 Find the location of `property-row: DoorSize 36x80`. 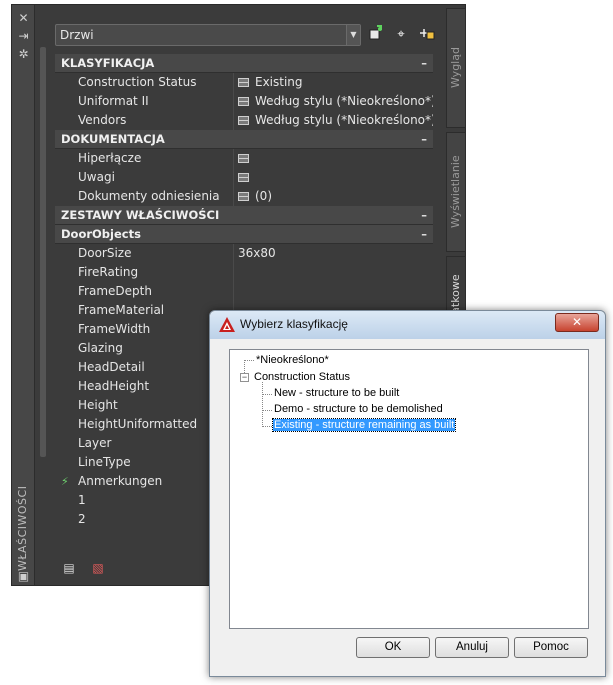

property-row: DoorSize 36x80 is located at coordinates (244, 253).